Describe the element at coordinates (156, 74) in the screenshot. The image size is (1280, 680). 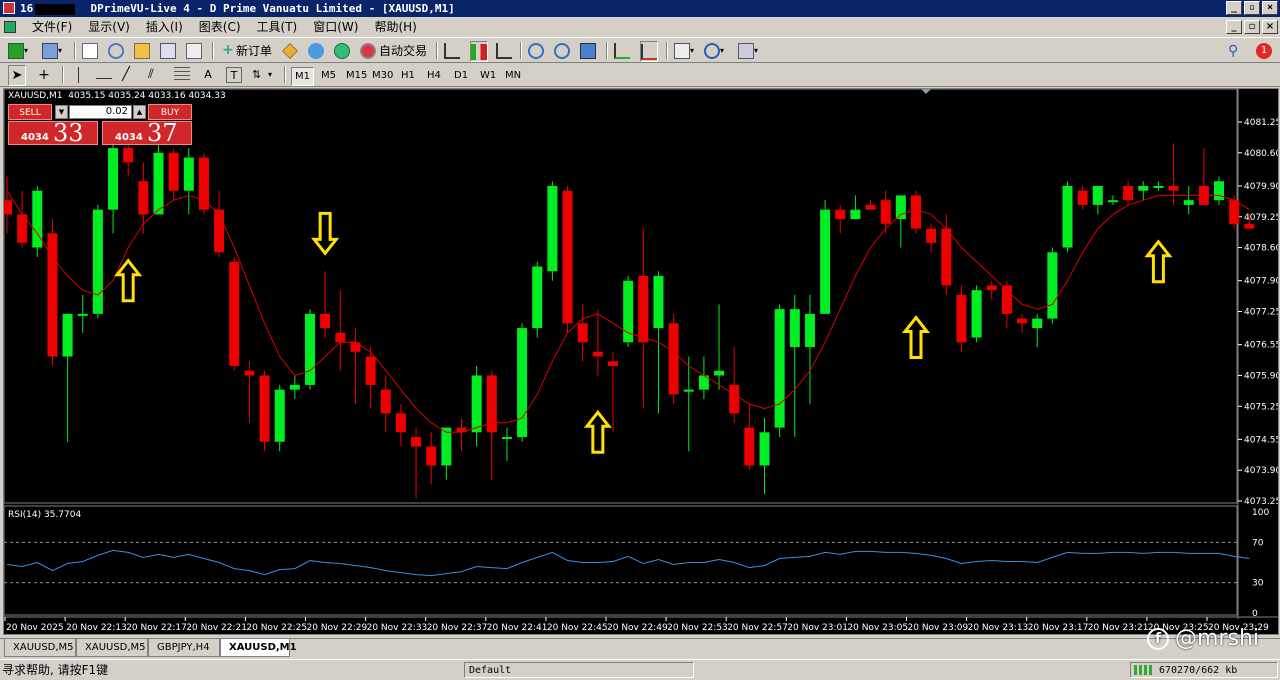
I see `channel-tool: ⫽` at that location.